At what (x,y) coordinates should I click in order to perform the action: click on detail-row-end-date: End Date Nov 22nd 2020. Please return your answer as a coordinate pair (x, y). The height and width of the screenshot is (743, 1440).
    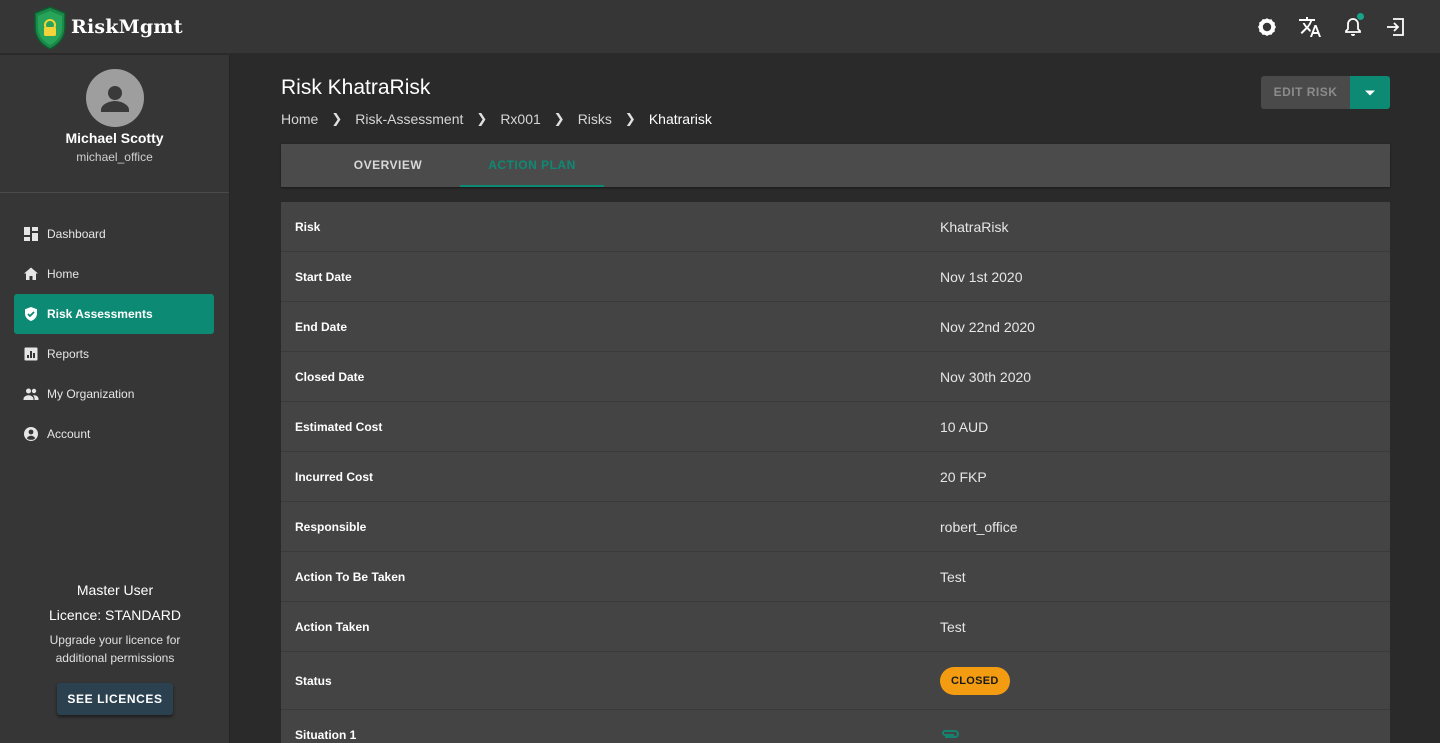
    Looking at the image, I should click on (835, 327).